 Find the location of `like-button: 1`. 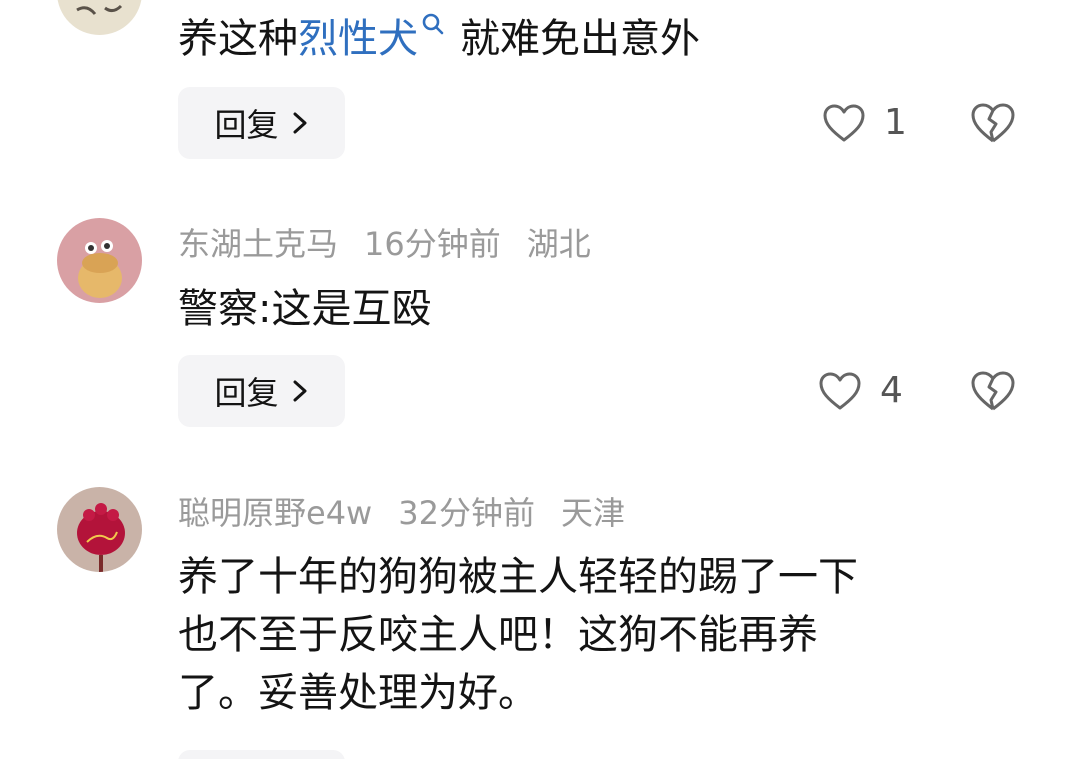

like-button: 1 is located at coordinates (864, 123).